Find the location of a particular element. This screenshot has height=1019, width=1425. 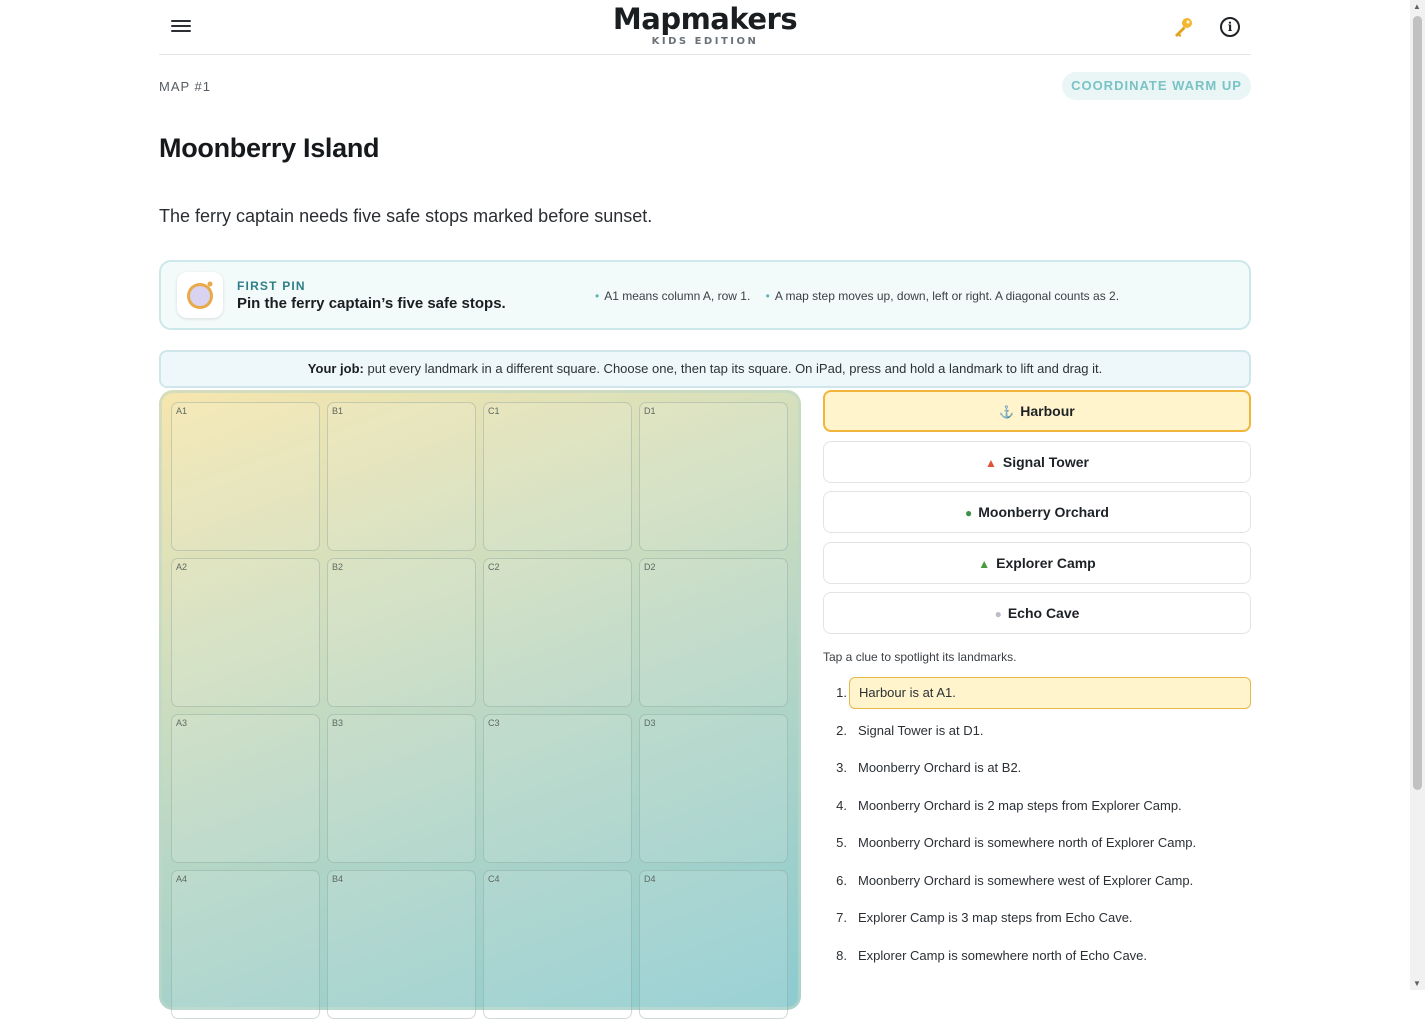

first-pin-eyebrow: FIRST PIN is located at coordinates (271, 286).